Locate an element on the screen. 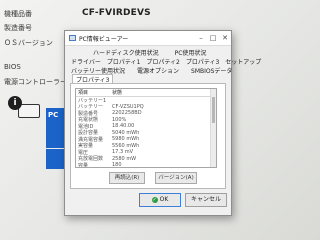  refresh-button: 再読込(R) is located at coordinates (127, 178).